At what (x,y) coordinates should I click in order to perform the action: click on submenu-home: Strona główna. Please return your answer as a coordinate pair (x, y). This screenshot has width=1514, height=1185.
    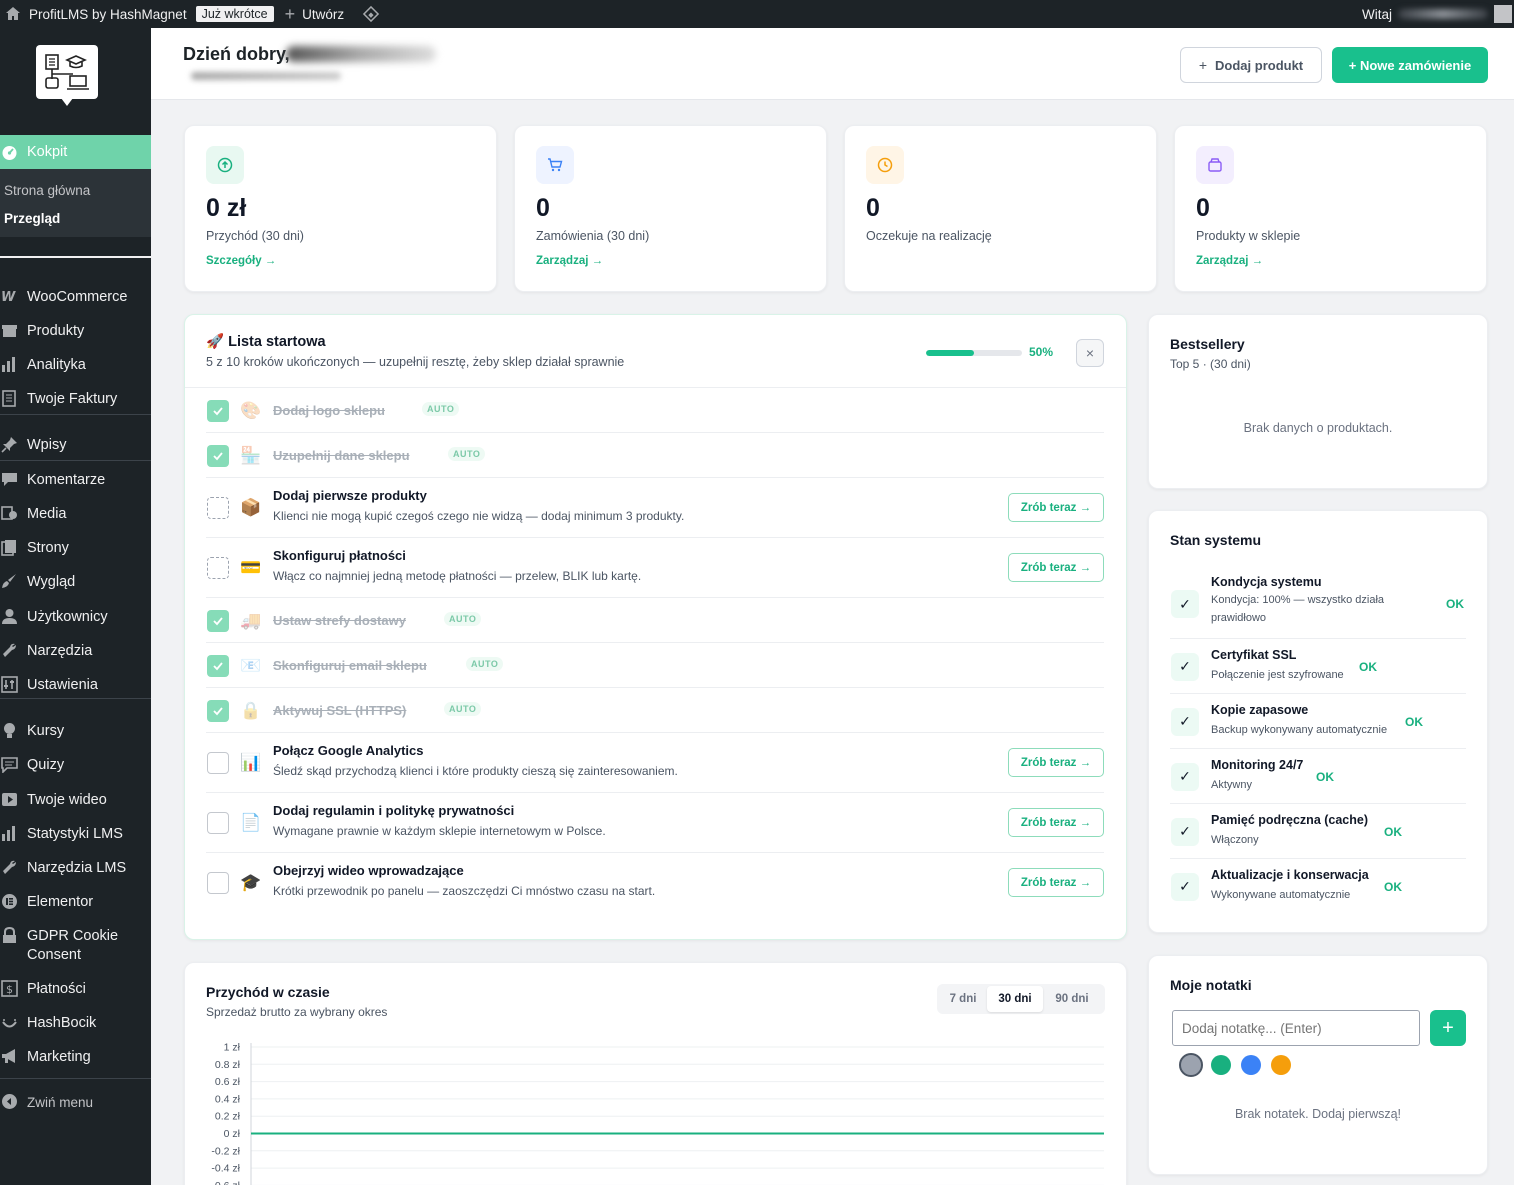
    Looking at the image, I should click on (45, 191).